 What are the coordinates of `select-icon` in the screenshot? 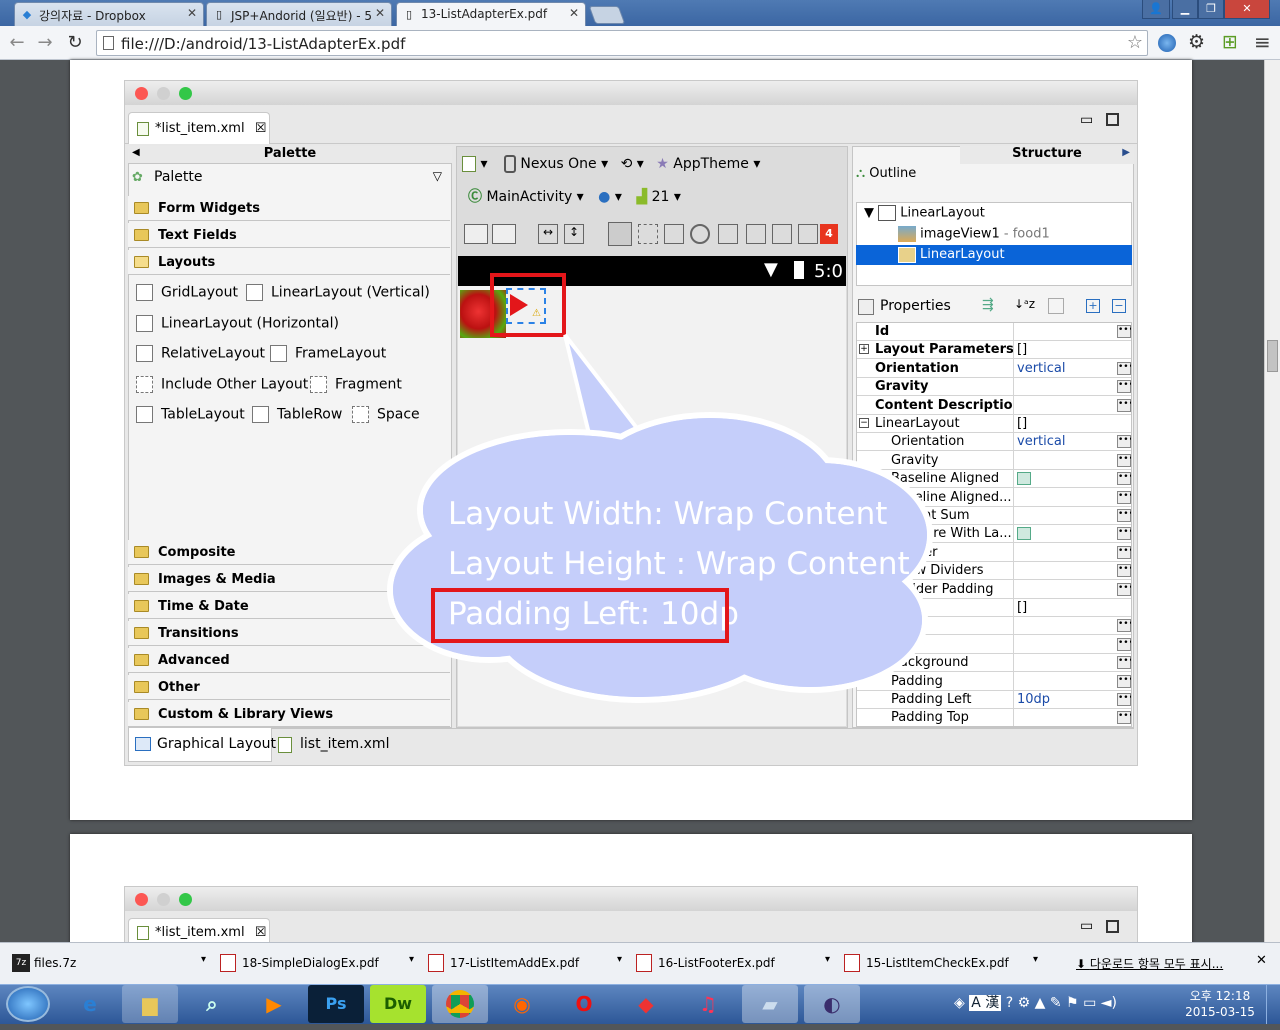 It's located at (648, 234).